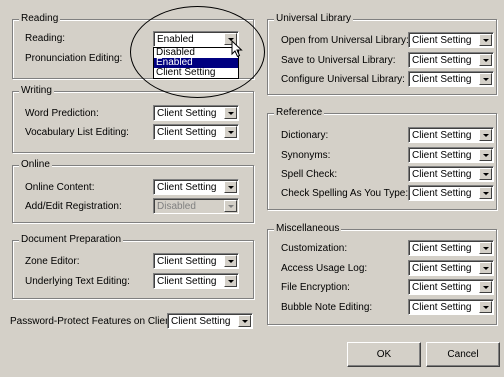 The width and height of the screenshot is (504, 377). Describe the element at coordinates (73, 206) in the screenshot. I see `registration-label: Add/Edit Registration:` at that location.